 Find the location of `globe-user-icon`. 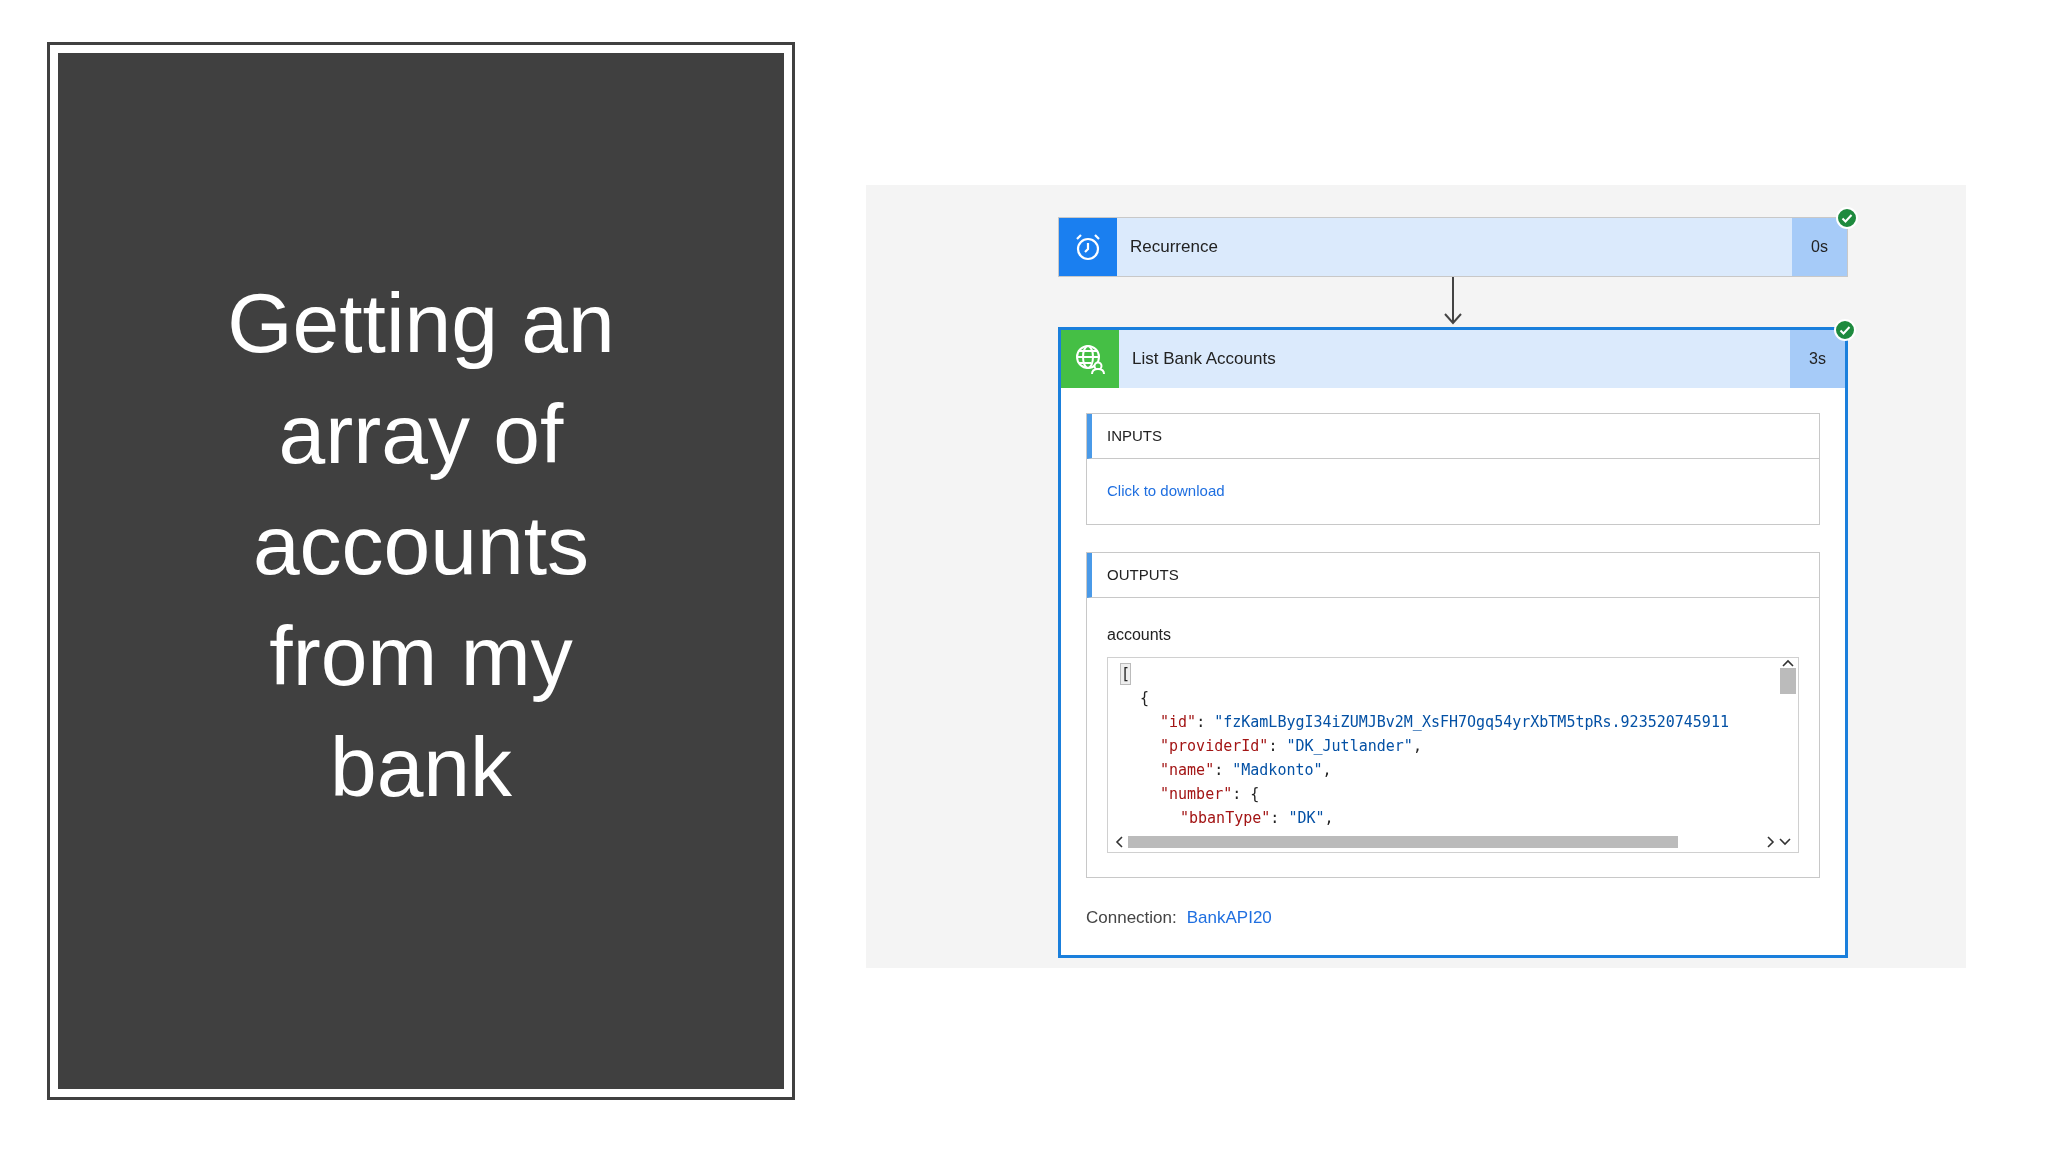

globe-user-icon is located at coordinates (1090, 359).